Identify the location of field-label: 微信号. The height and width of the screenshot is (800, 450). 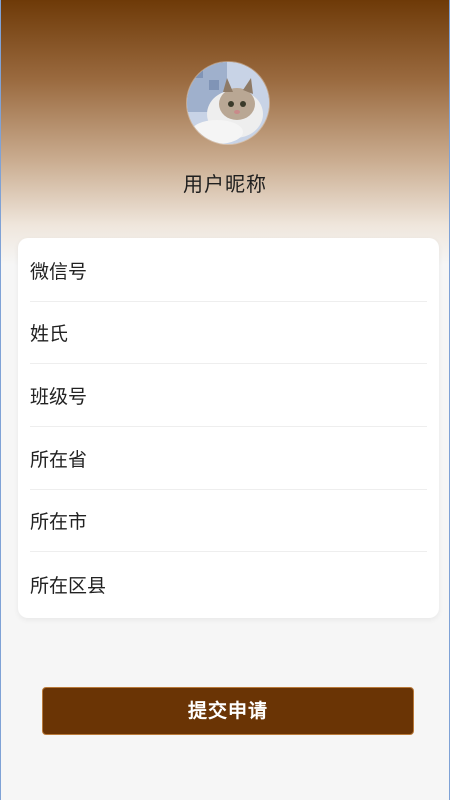
(59, 272).